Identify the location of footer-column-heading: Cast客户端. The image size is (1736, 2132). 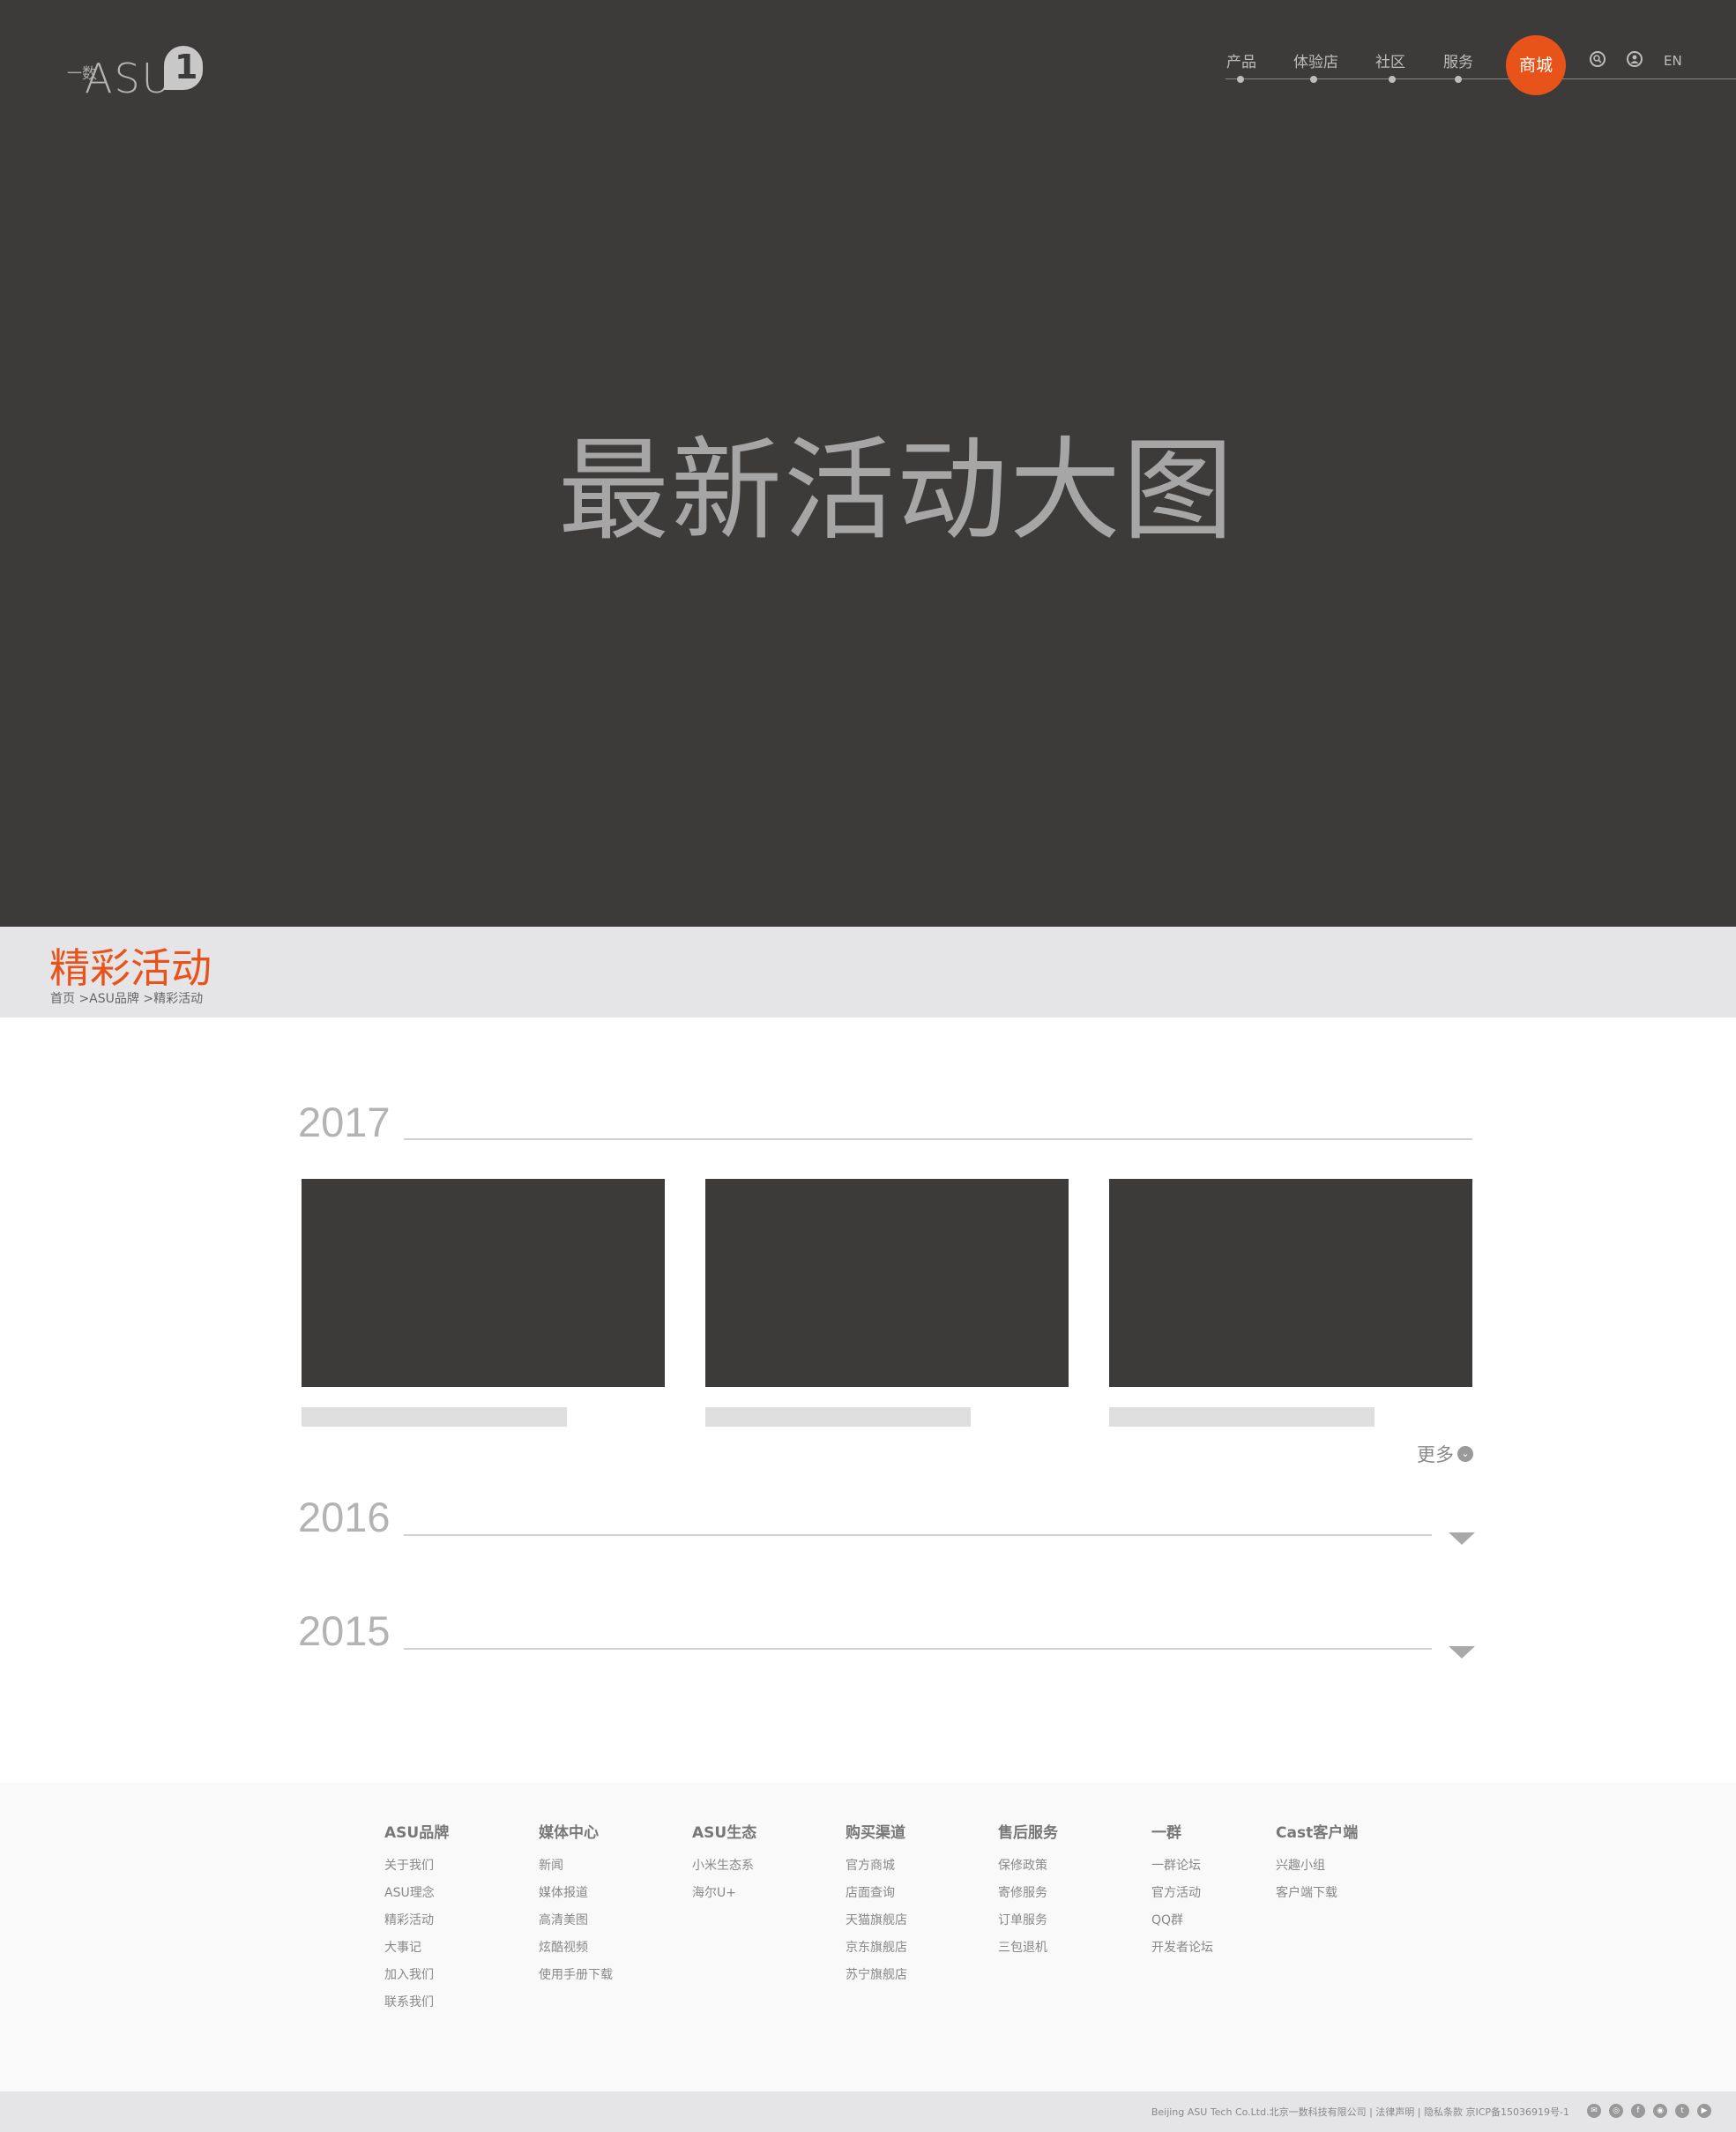
(1317, 1833).